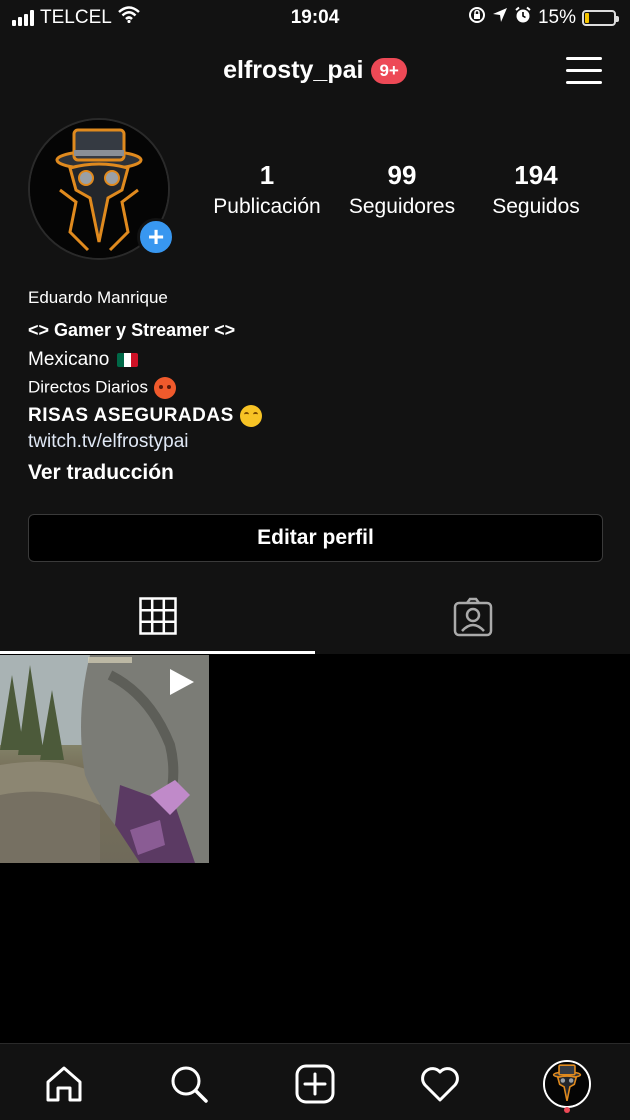  I want to click on location-icon, so click(500, 18).